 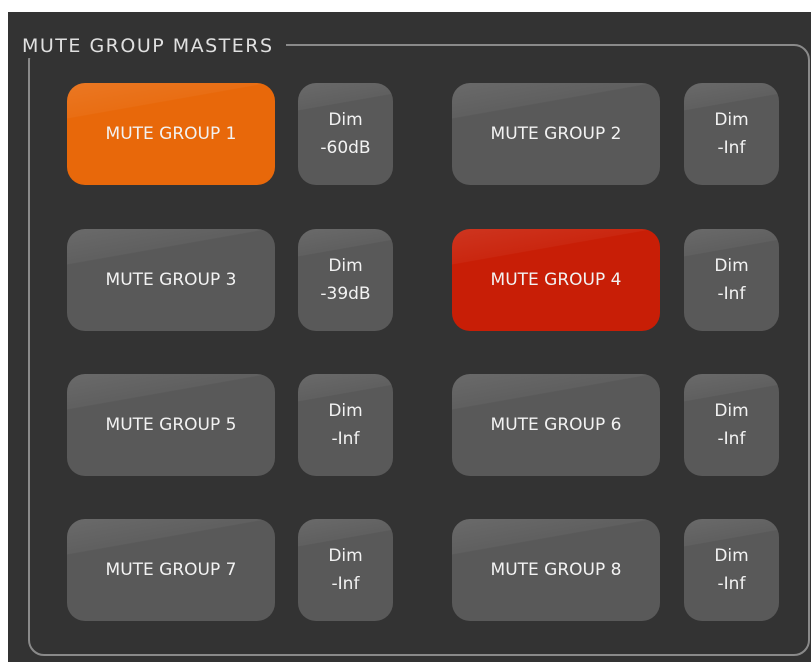 I want to click on mute-group-8-button: MUTE GROUP 8, so click(x=556, y=570).